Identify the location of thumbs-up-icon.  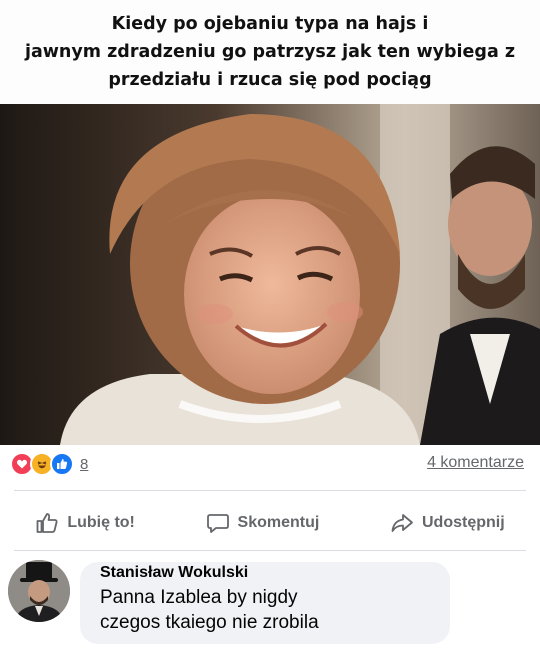
(47, 523).